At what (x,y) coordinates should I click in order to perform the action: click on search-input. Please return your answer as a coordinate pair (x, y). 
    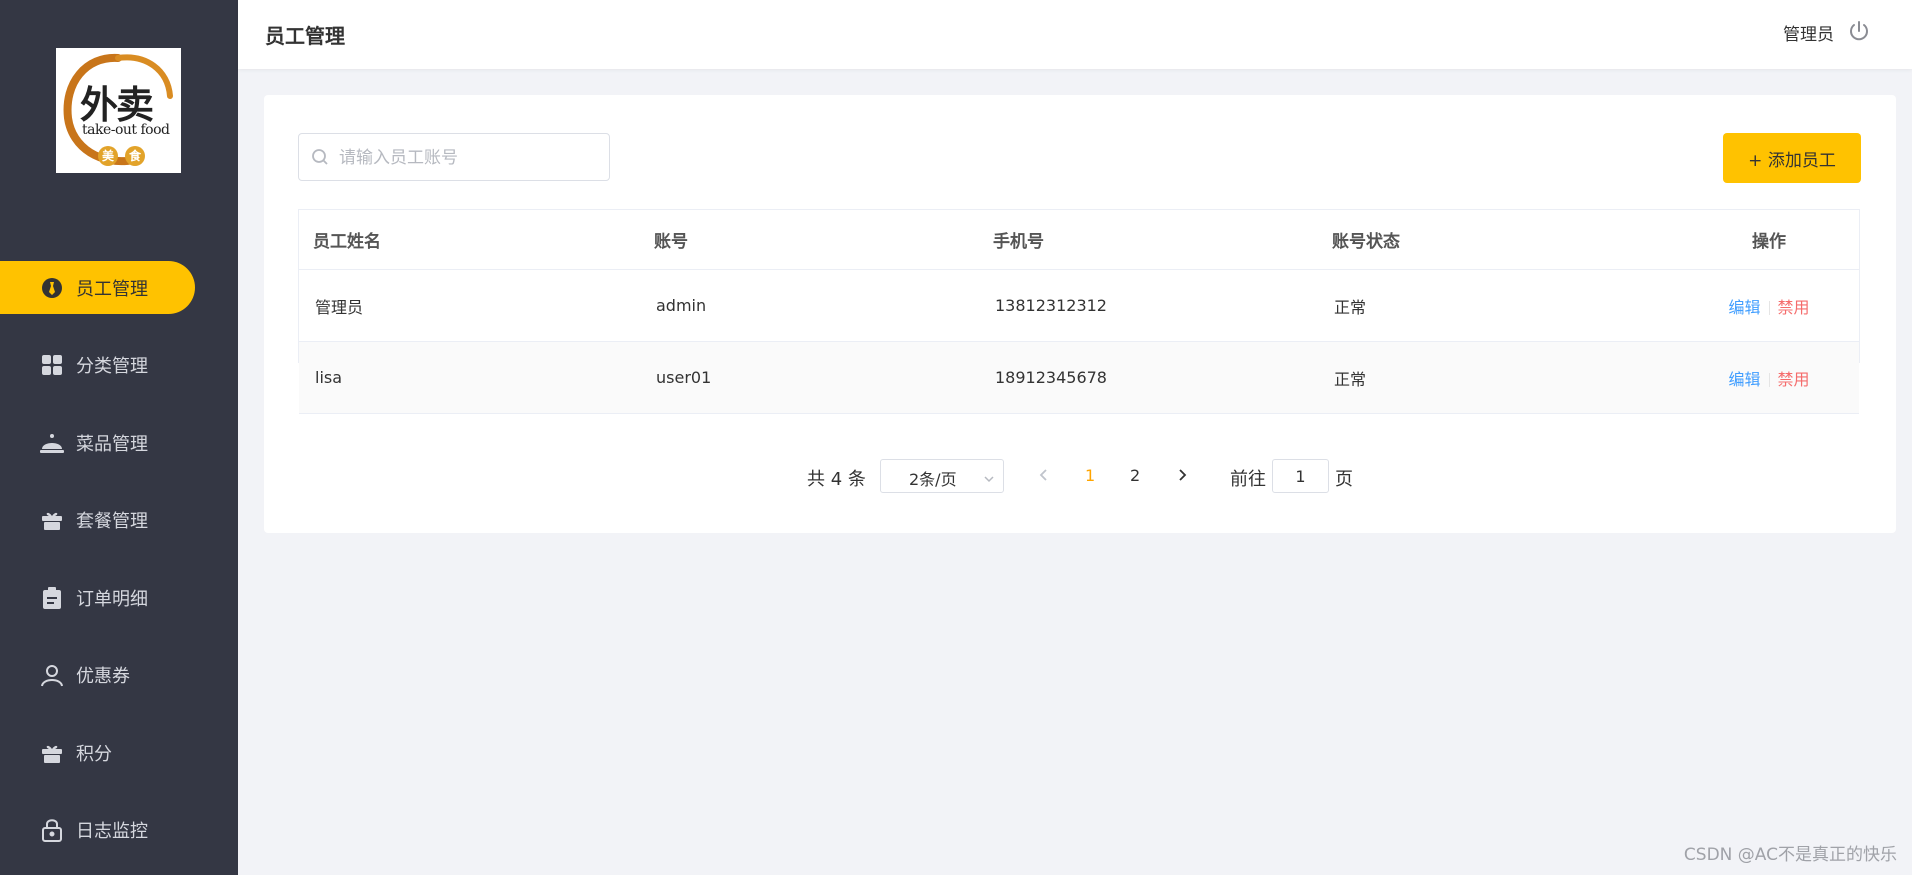
    Looking at the image, I should click on (469, 158).